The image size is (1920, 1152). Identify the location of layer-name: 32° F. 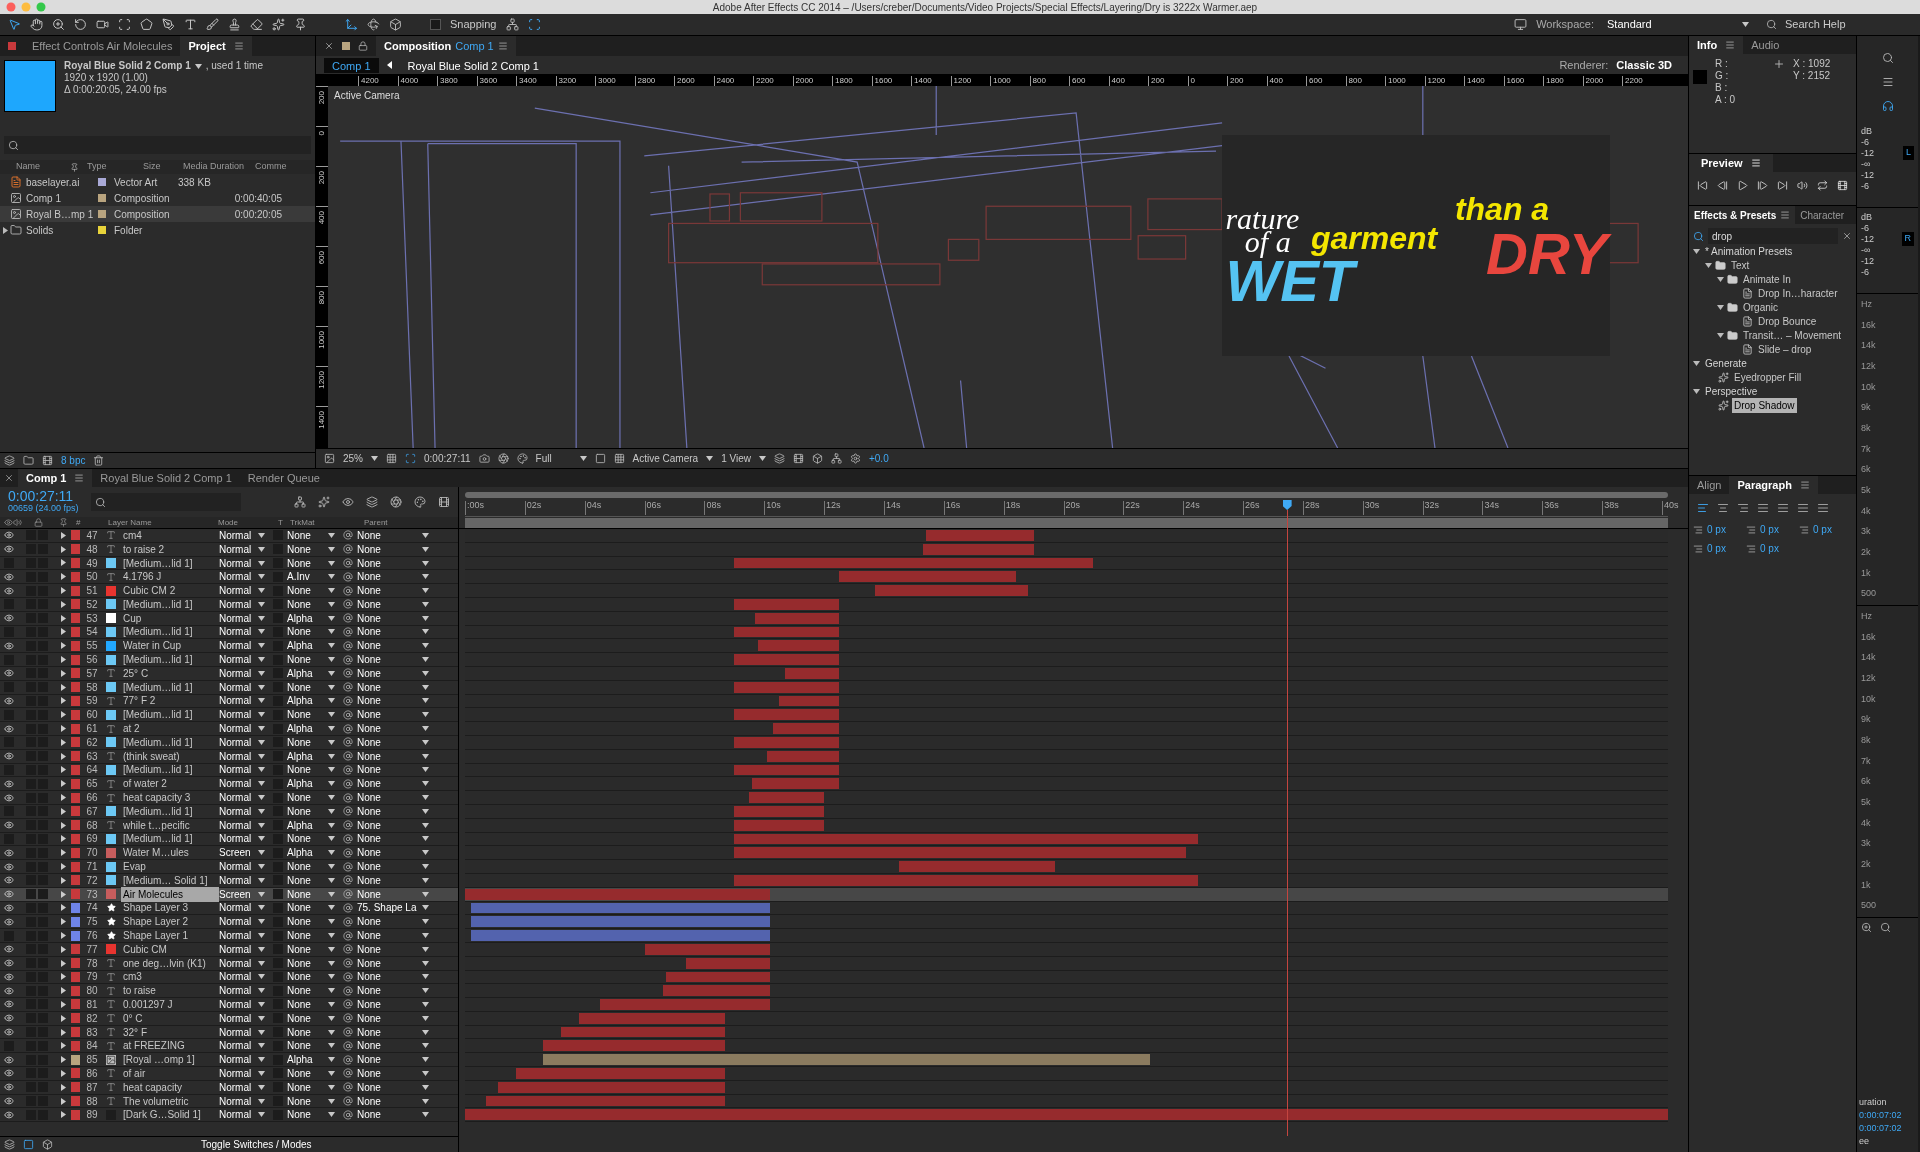
(170, 1032).